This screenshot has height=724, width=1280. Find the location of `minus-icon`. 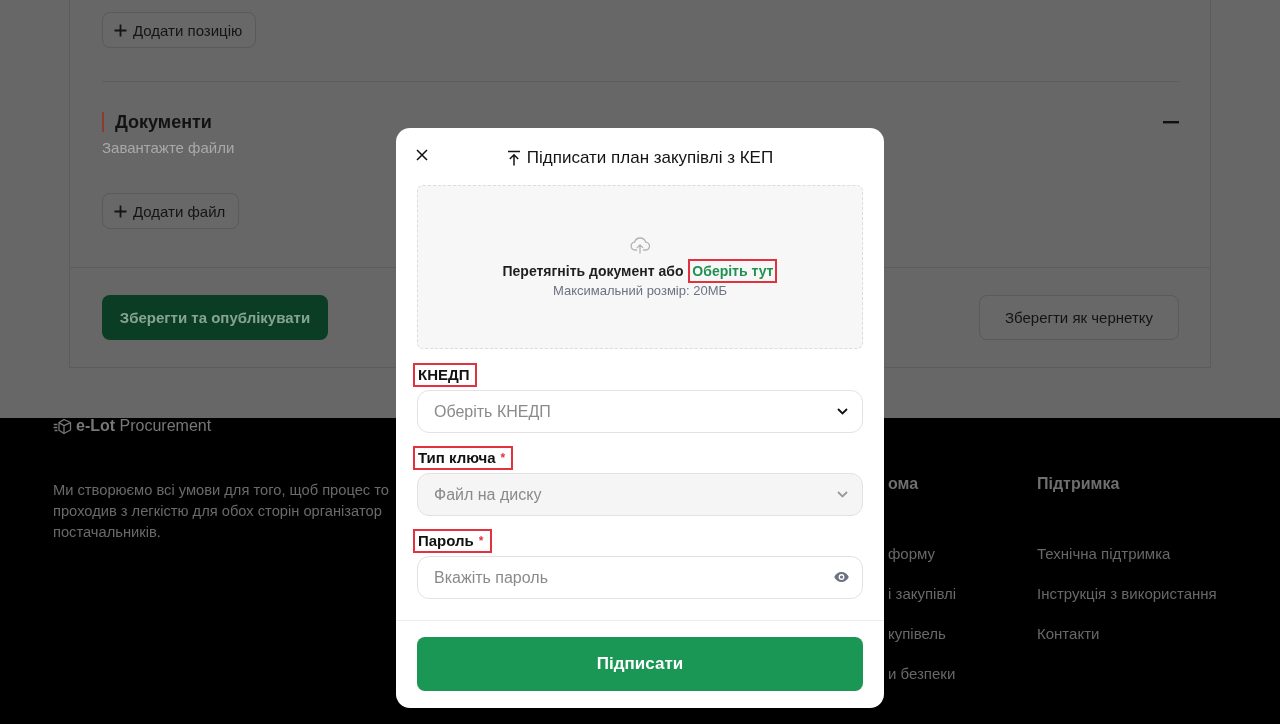

minus-icon is located at coordinates (1171, 122).